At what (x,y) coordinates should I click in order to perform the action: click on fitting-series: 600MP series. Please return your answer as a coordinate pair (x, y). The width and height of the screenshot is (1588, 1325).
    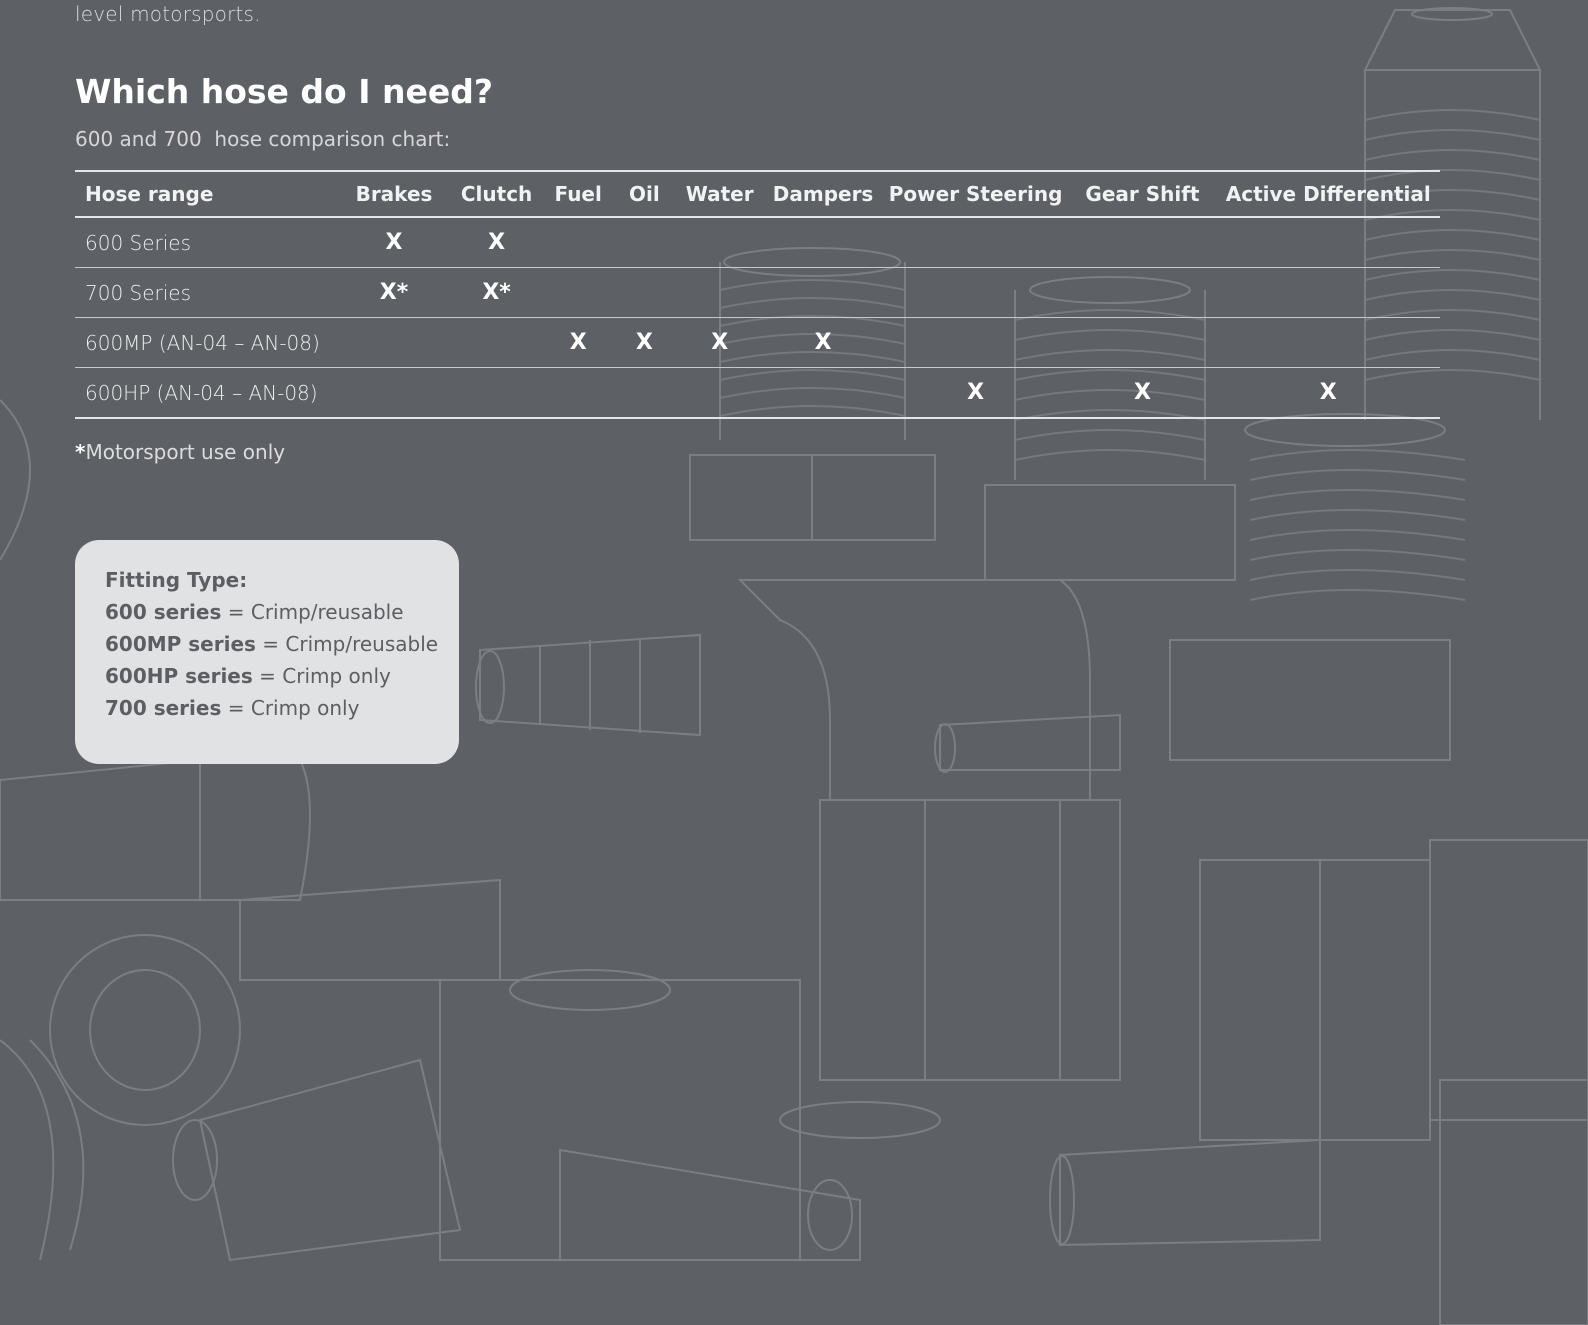
    Looking at the image, I should click on (180, 644).